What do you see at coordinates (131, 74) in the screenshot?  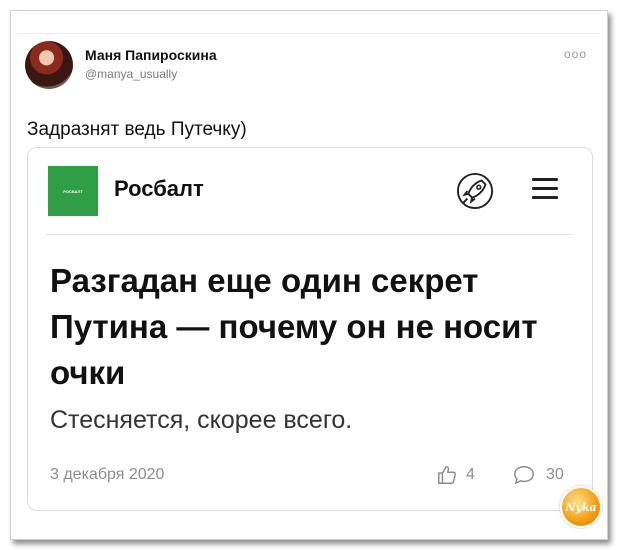 I see `author-handle: @manya_usually` at bounding box center [131, 74].